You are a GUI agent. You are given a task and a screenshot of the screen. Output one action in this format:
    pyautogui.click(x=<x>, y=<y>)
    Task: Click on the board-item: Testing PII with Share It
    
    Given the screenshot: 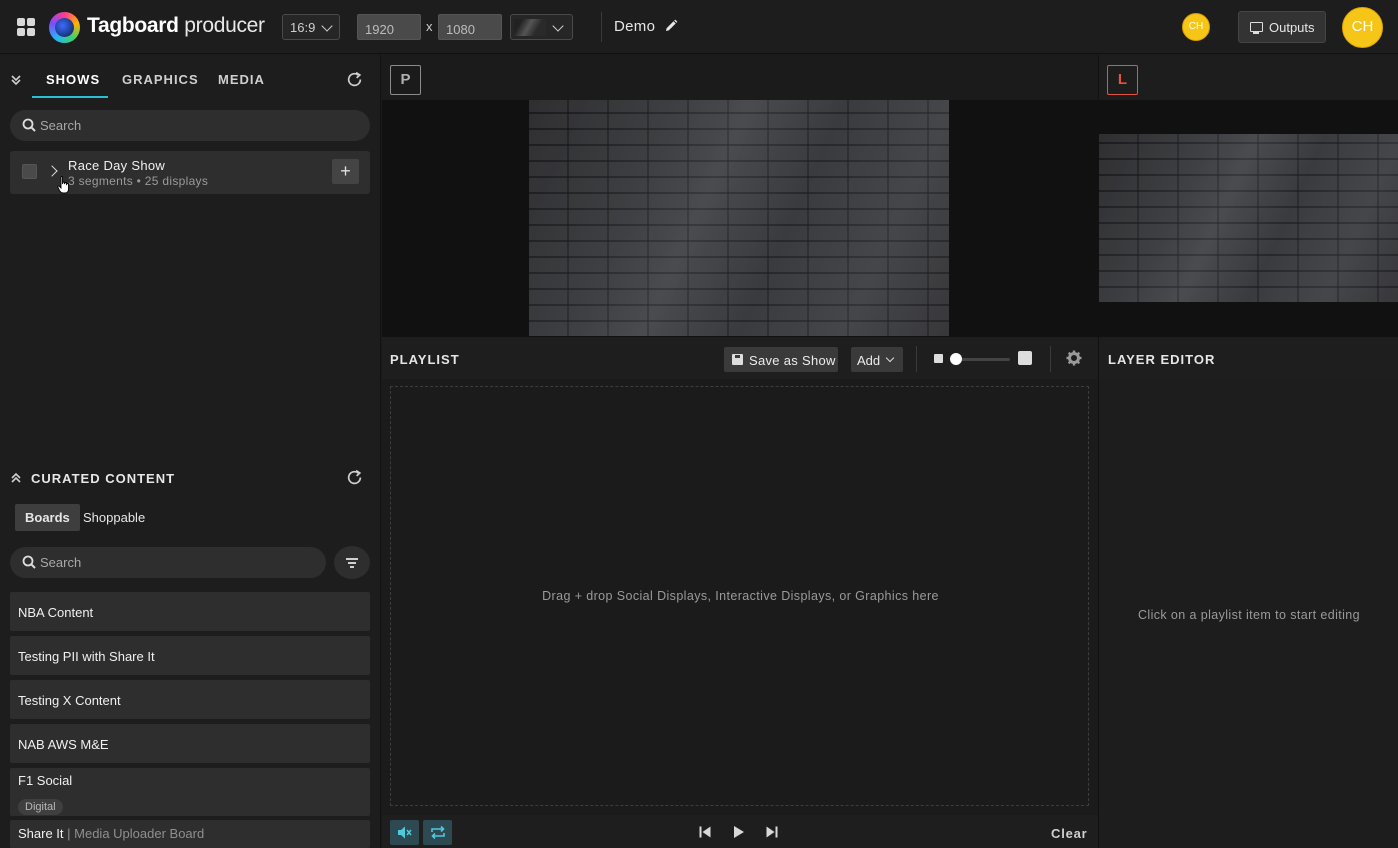 What is the action you would take?
    pyautogui.click(x=190, y=655)
    